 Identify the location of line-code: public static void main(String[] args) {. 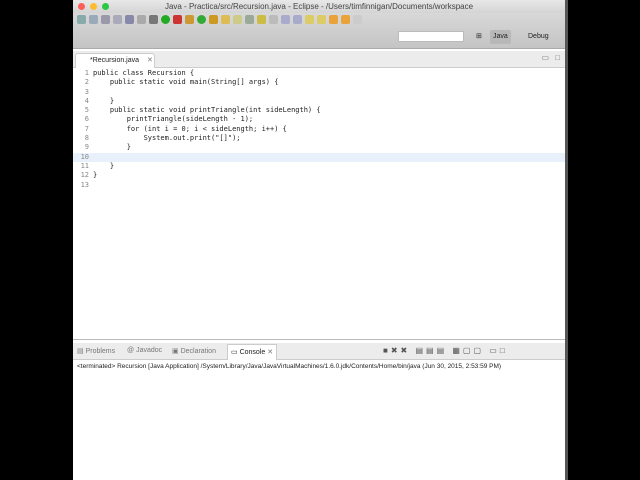
(186, 82).